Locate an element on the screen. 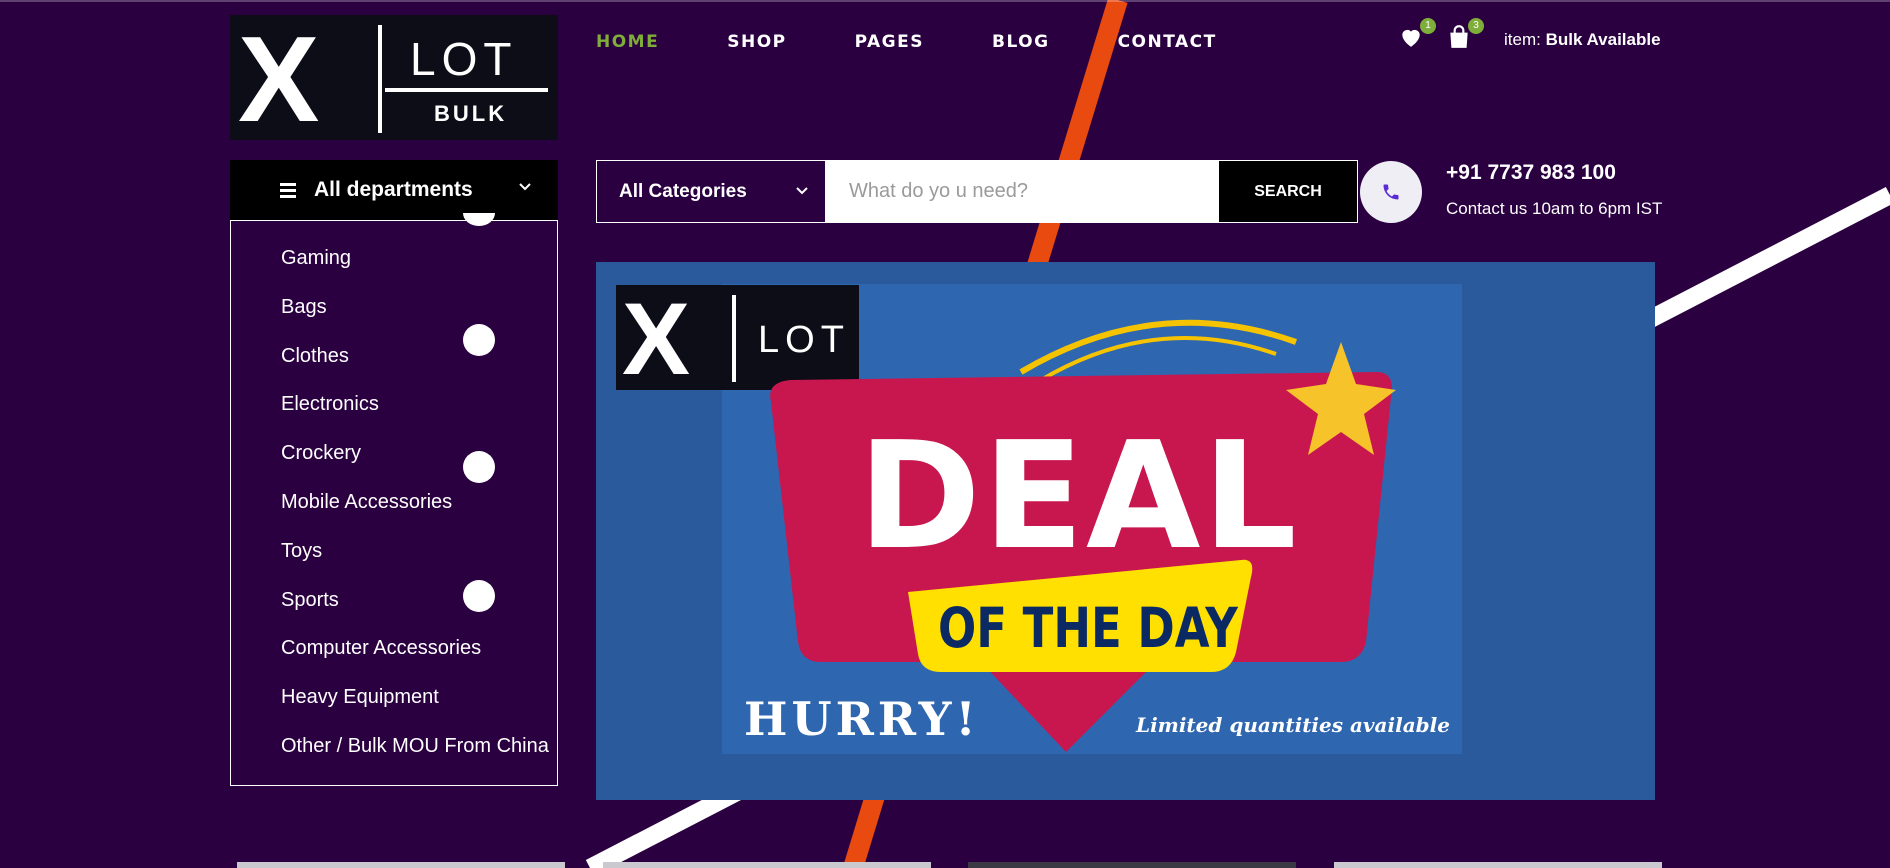  logo-word: LOT is located at coordinates (463, 59).